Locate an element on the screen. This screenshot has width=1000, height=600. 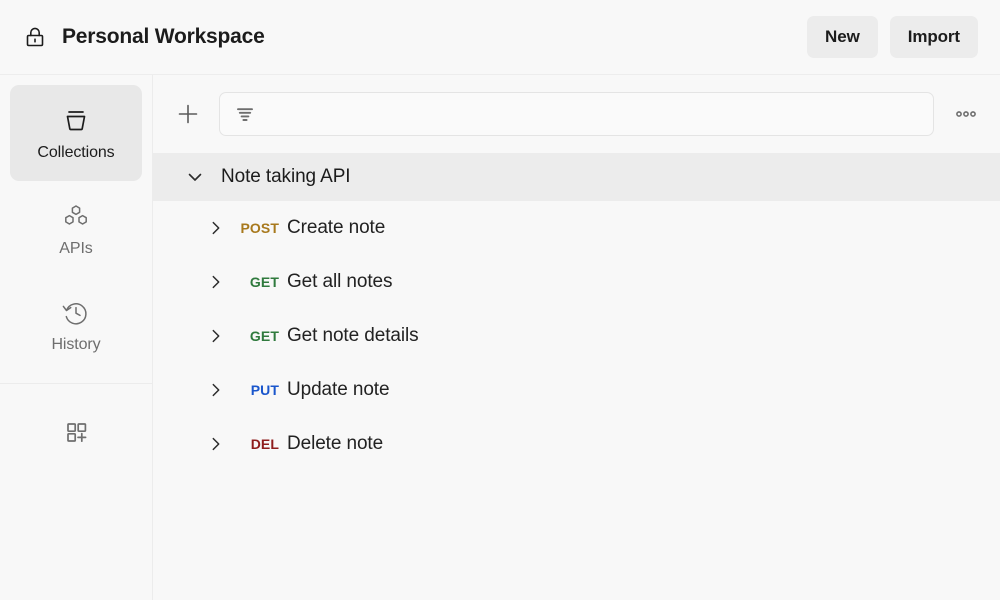
sidebar-item-apis: APIs is located at coordinates (76, 229).